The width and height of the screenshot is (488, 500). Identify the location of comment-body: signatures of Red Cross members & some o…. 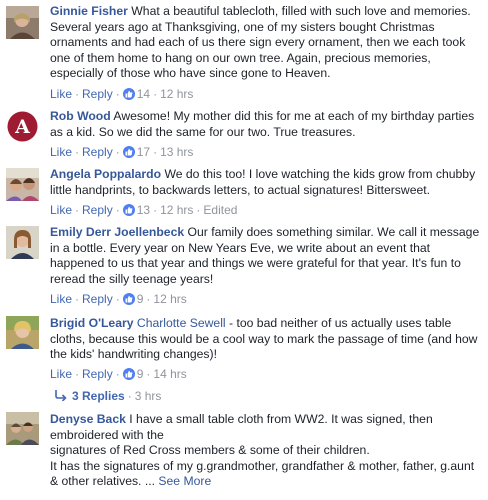
(210, 450).